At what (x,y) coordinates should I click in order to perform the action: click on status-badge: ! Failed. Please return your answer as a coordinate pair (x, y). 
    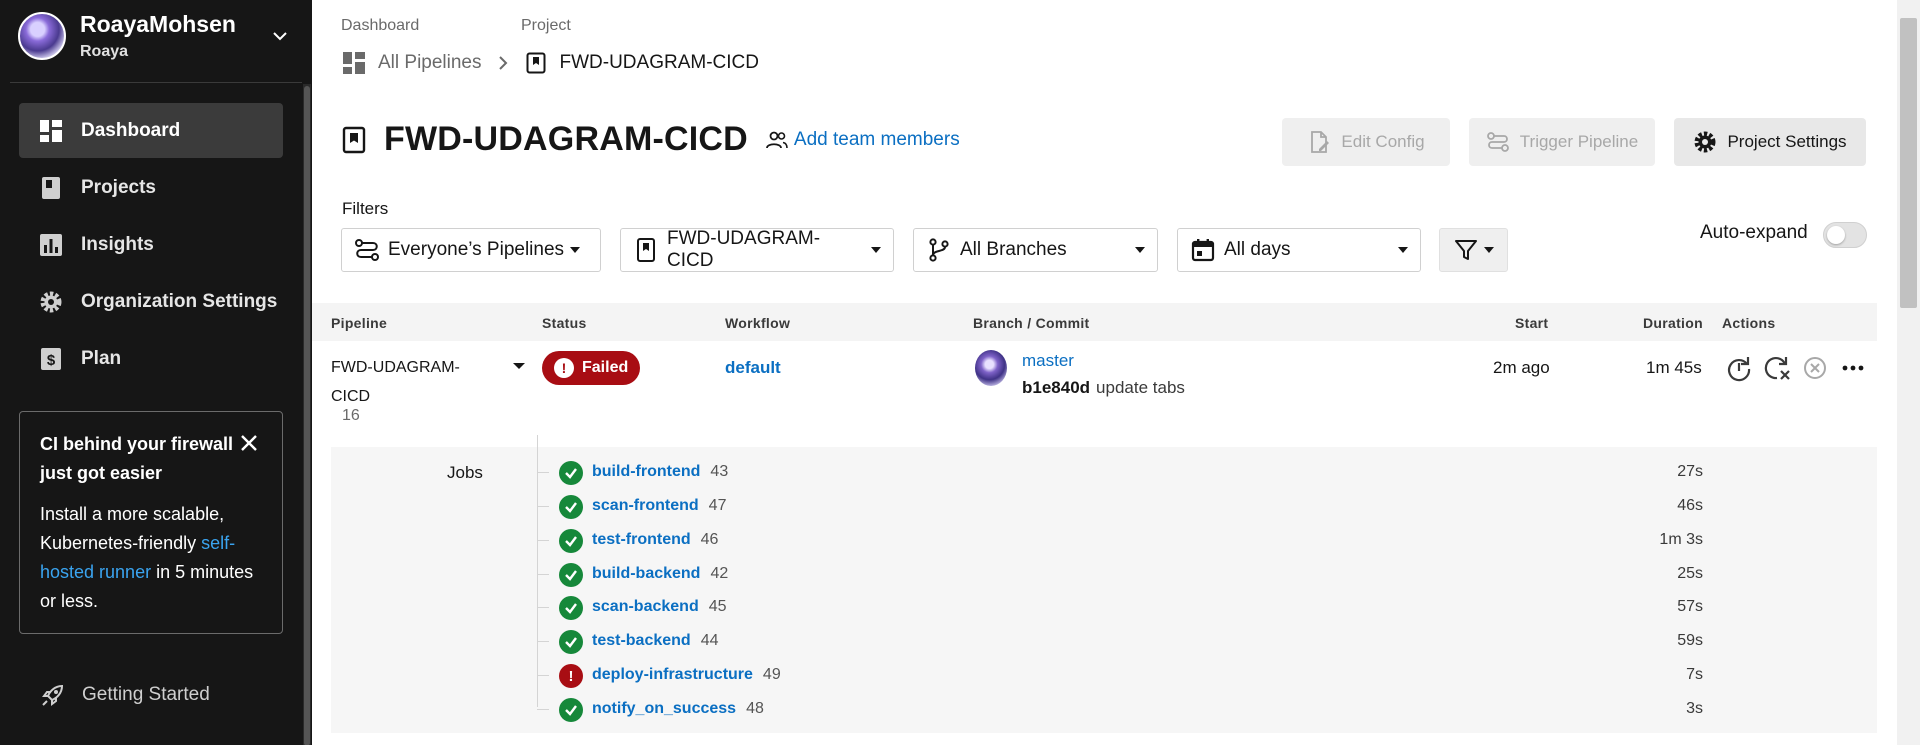
    Looking at the image, I should click on (591, 368).